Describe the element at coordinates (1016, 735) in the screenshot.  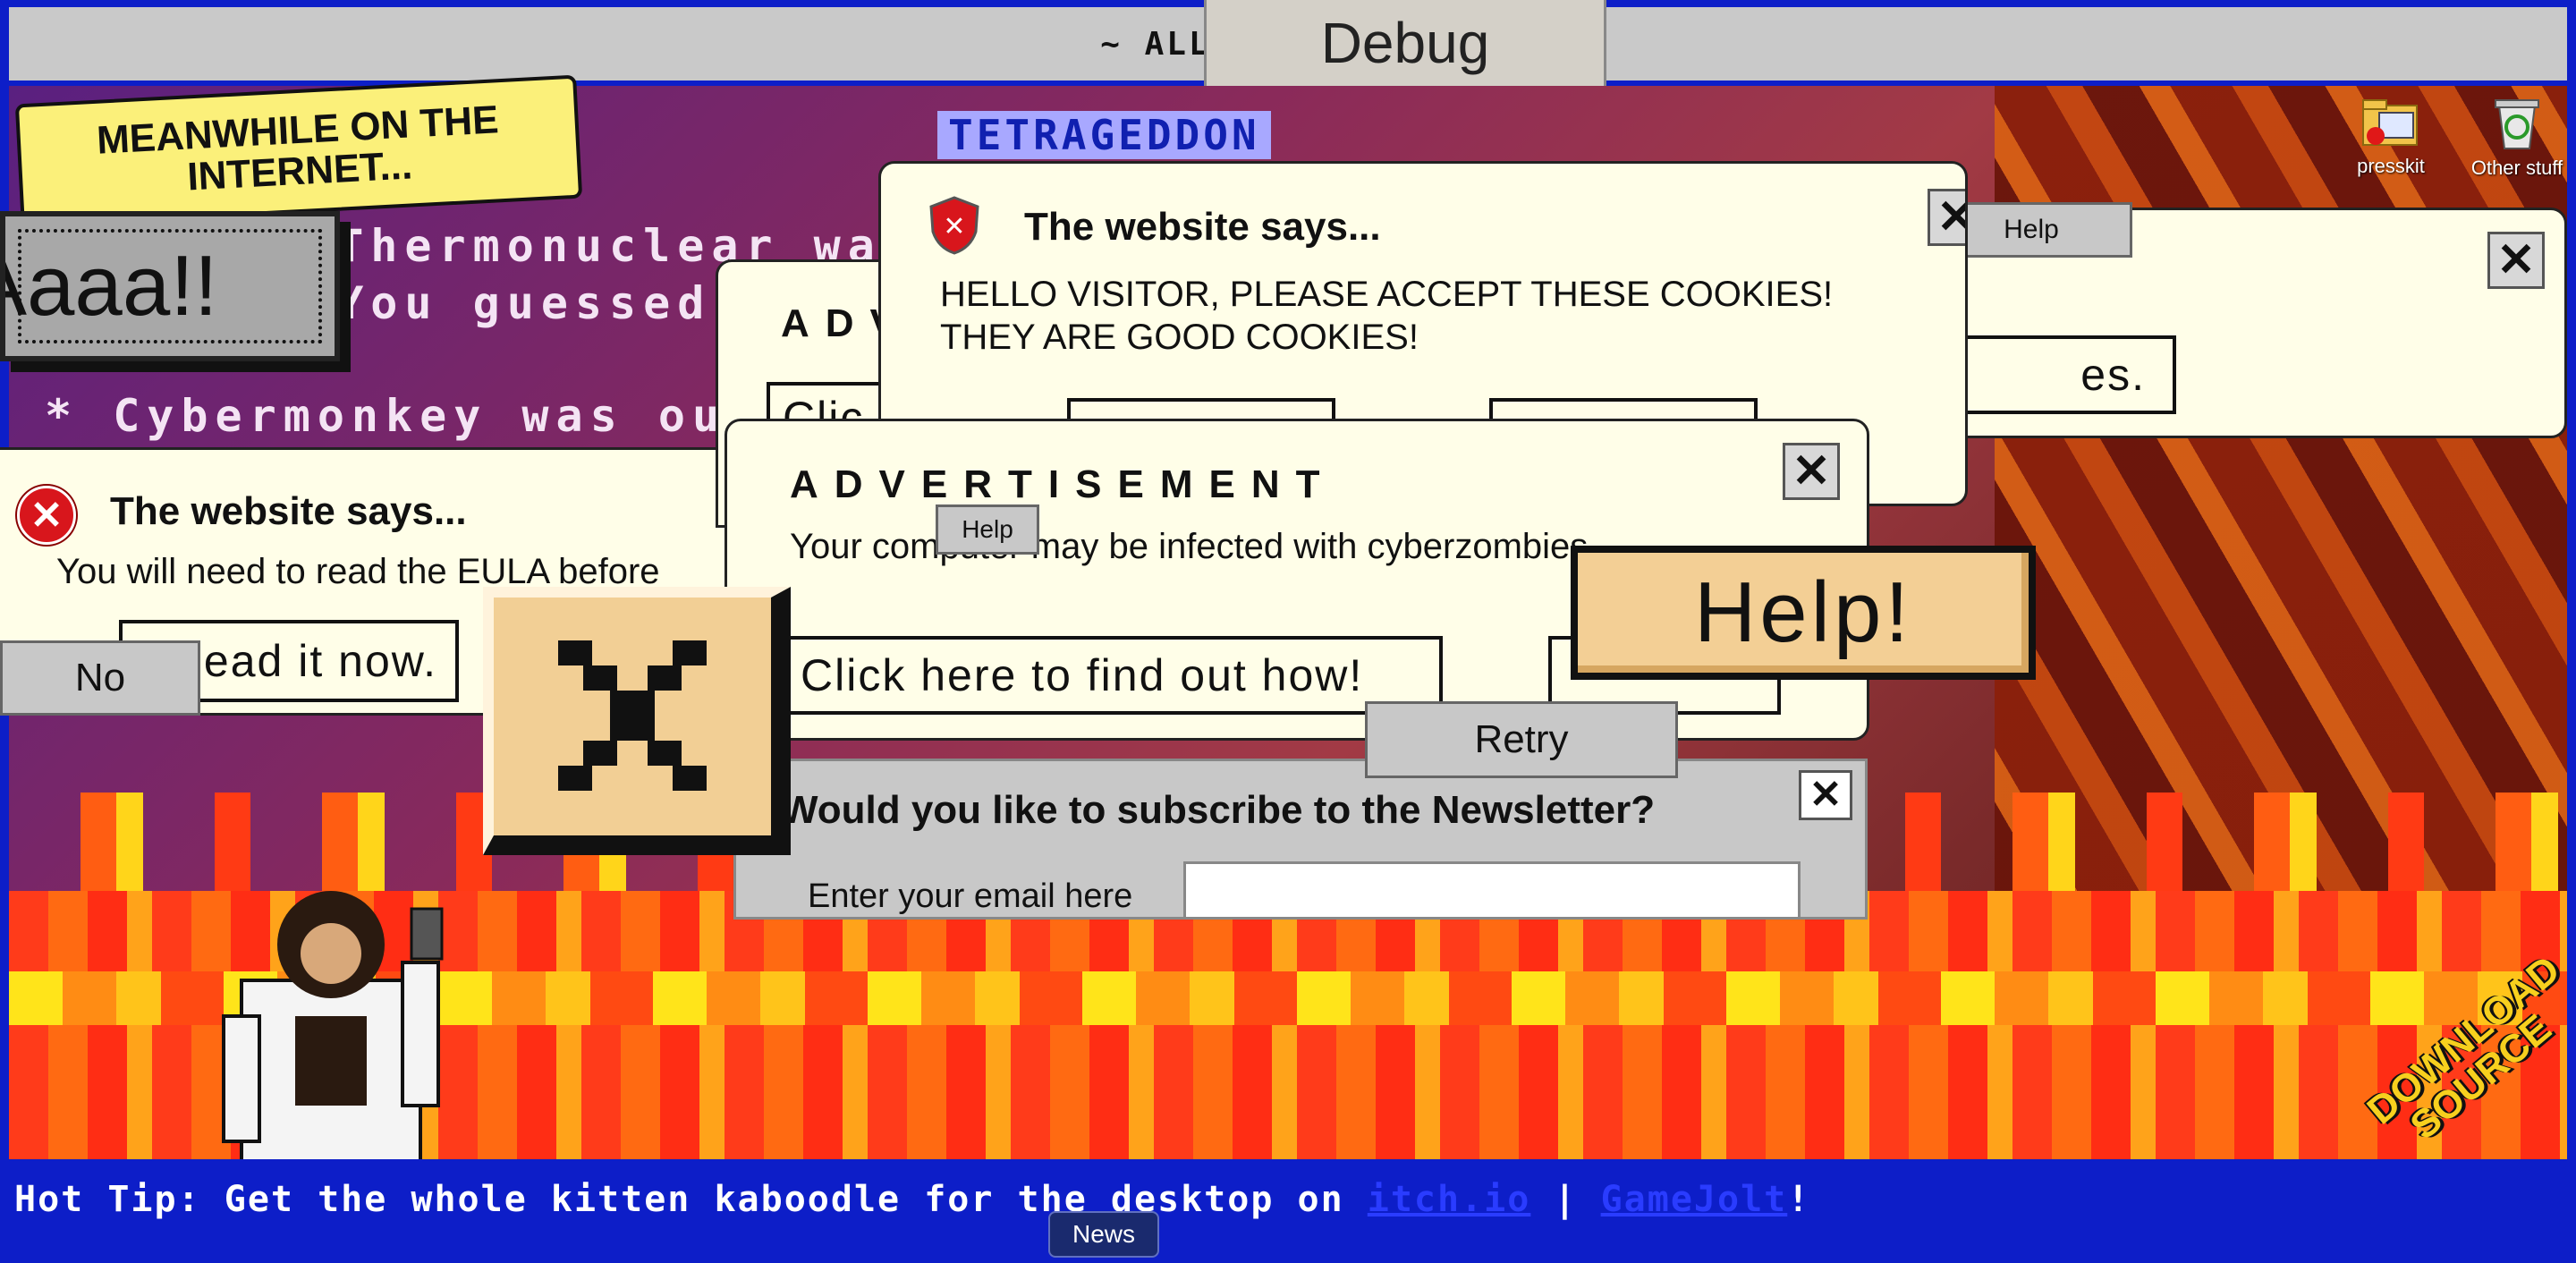
I see `ad-partial-text: HAVE NOTICED THAT YOU ARE` at that location.